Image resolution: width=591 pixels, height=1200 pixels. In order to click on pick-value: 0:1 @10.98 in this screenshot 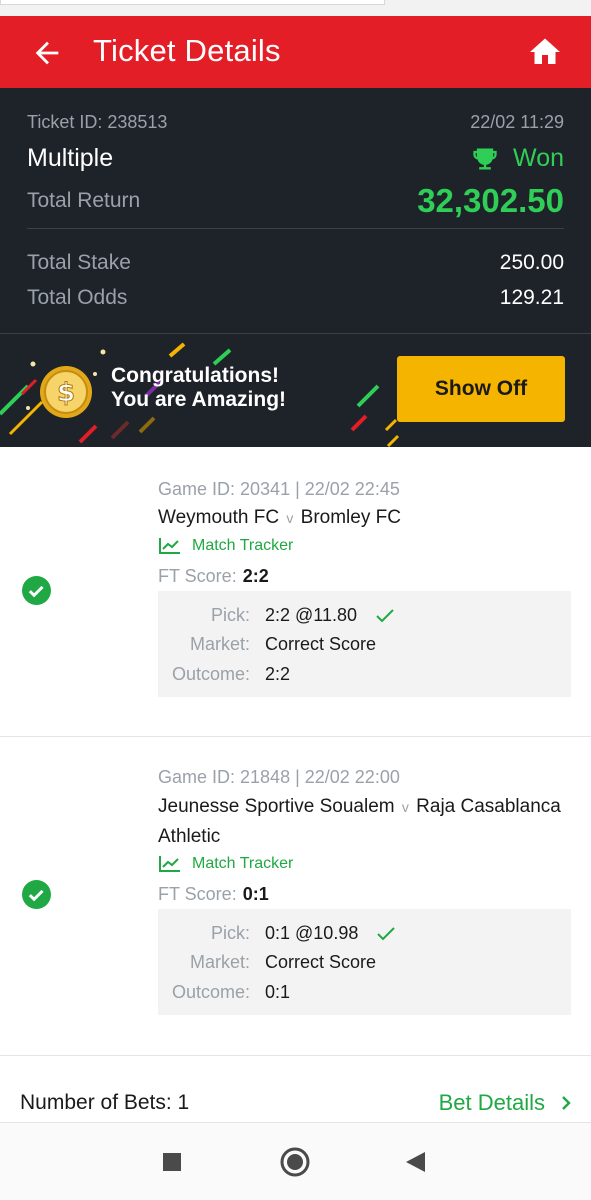, I will do `click(330, 933)`.